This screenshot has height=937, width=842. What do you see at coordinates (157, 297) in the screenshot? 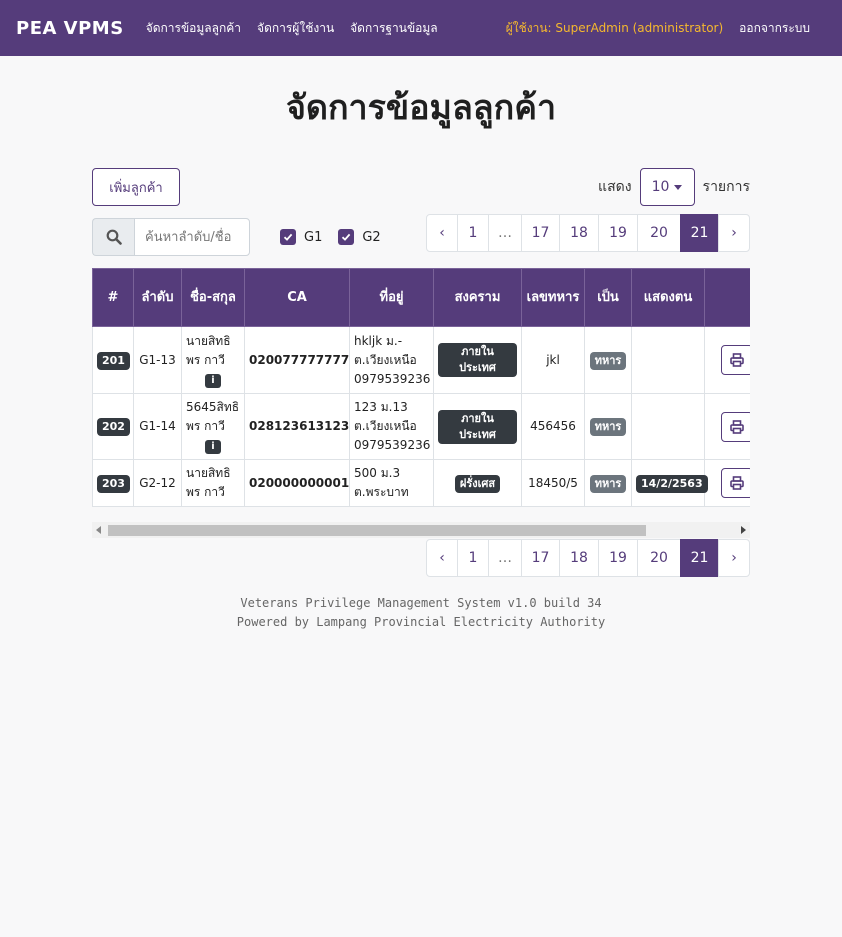
I see `col-header-order: ลำดับ` at bounding box center [157, 297].